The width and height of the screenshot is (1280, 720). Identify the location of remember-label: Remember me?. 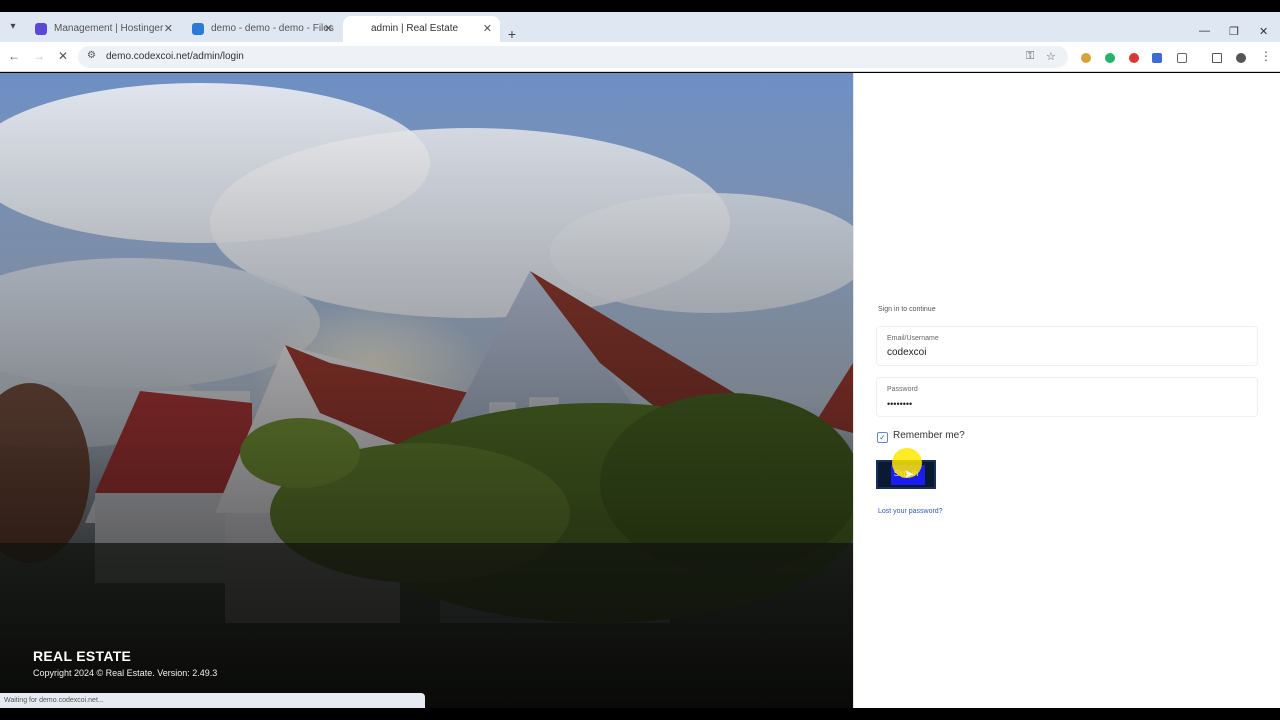
(929, 435).